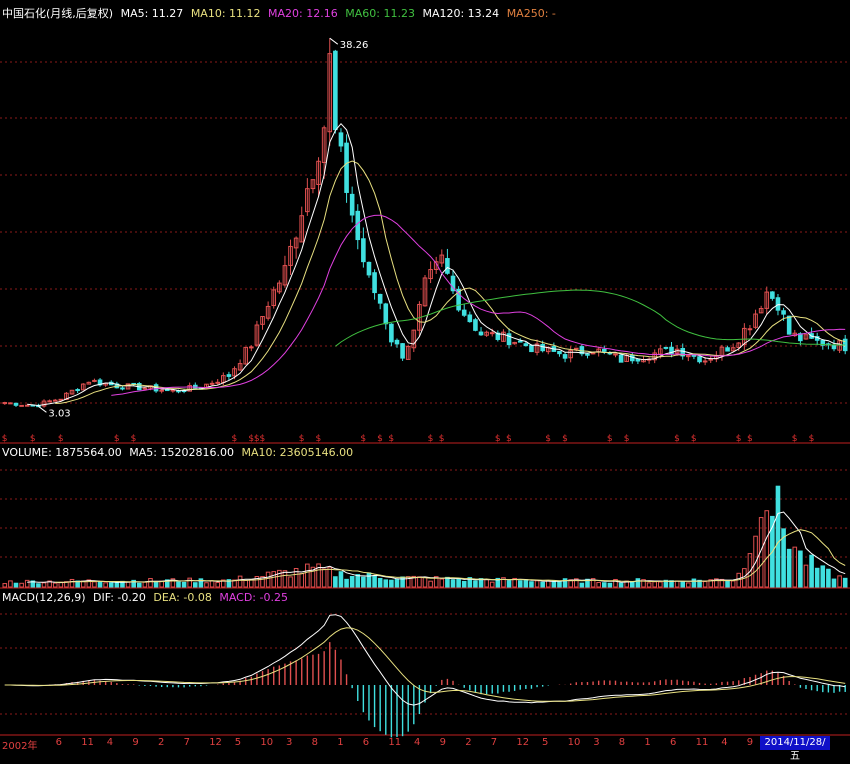  What do you see at coordinates (20, 746) in the screenshot?
I see `x-axis-tick: 2002年` at bounding box center [20, 746].